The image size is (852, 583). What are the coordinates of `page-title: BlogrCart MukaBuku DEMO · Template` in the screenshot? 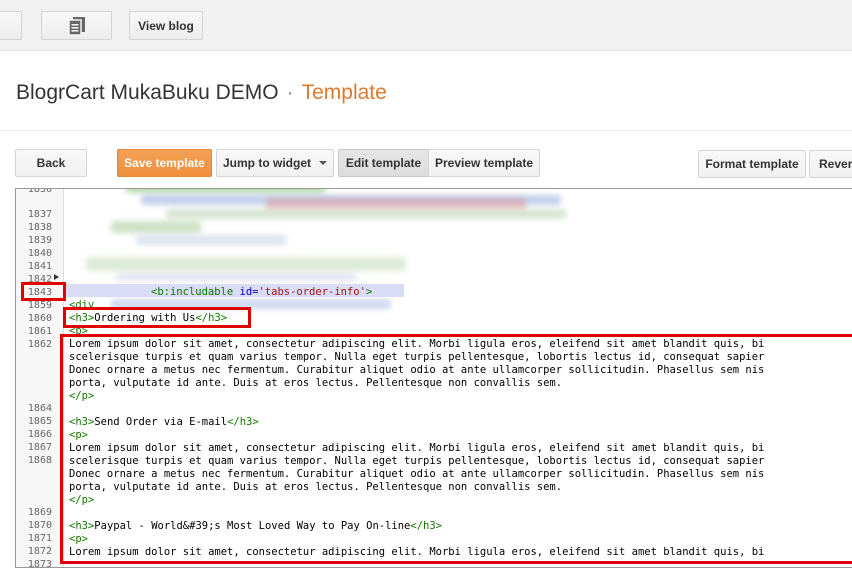 It's located at (201, 95).